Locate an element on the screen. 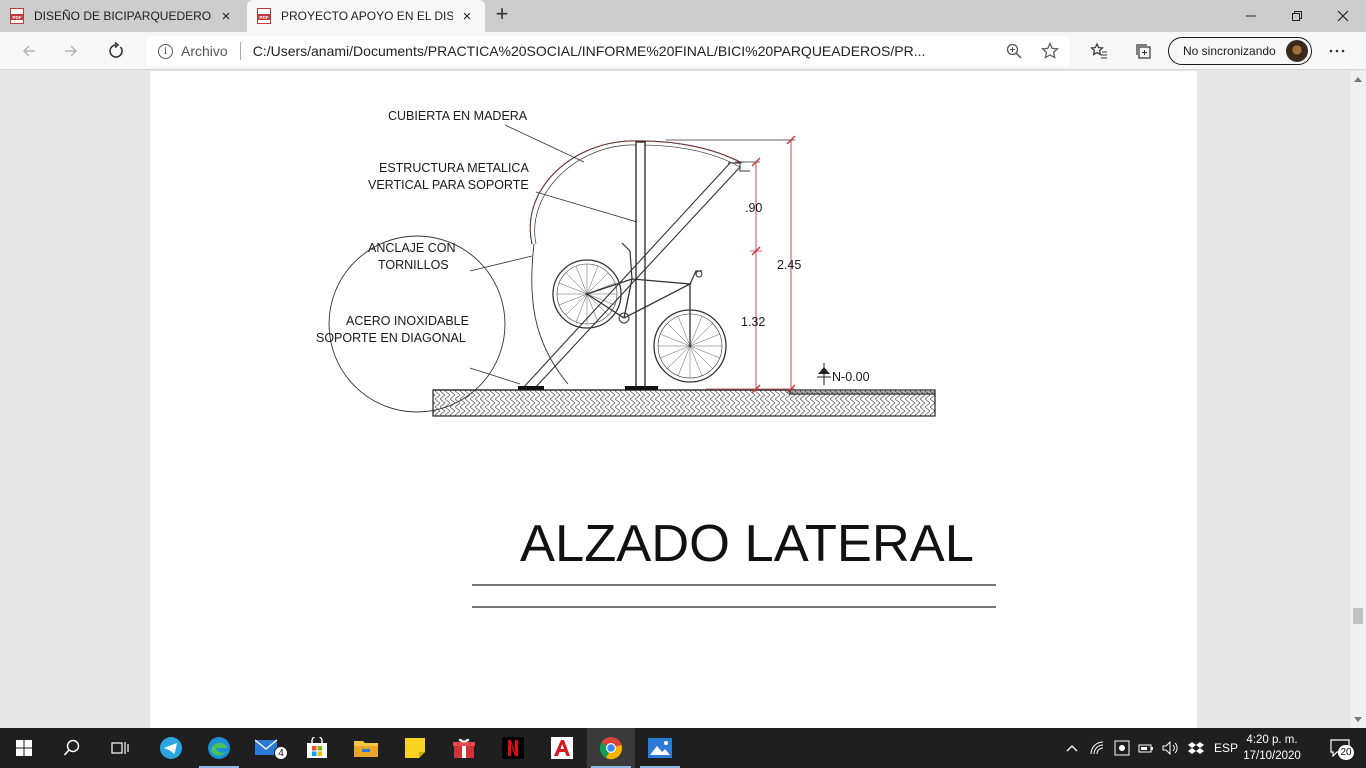  refresh-button is located at coordinates (116, 51).